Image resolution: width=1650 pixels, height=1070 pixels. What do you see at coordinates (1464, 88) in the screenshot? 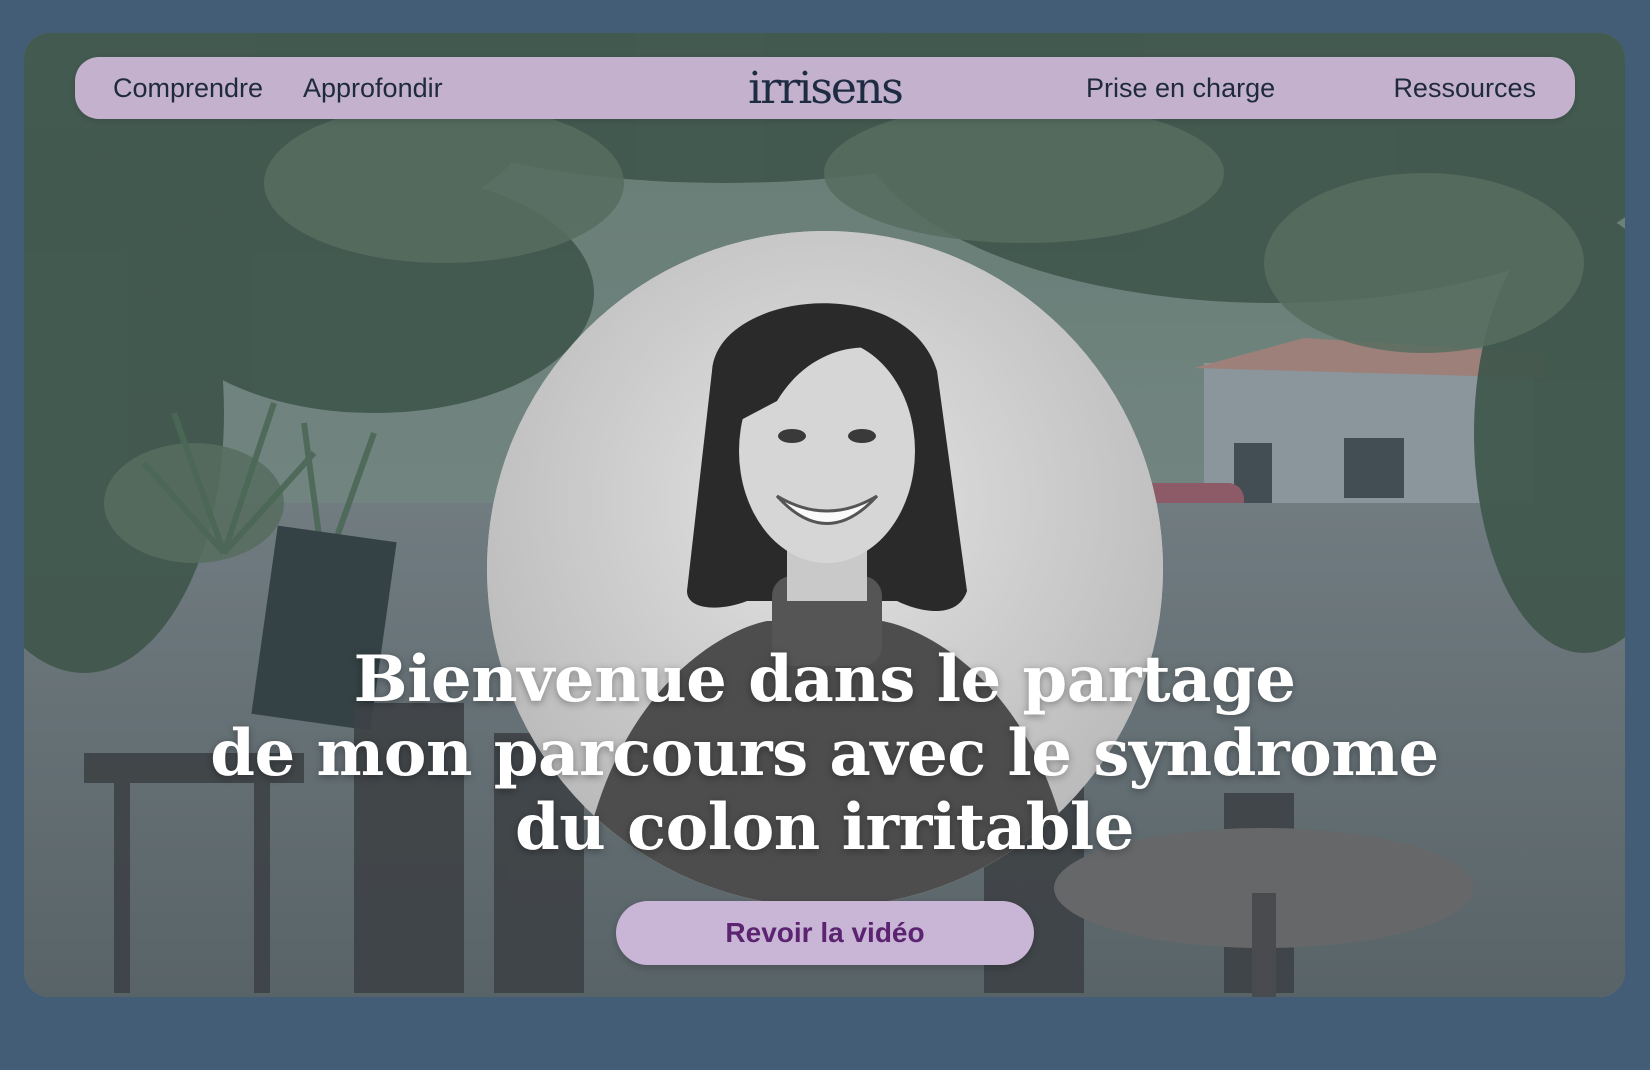
I see `nav-link-ressources: Ressources` at bounding box center [1464, 88].